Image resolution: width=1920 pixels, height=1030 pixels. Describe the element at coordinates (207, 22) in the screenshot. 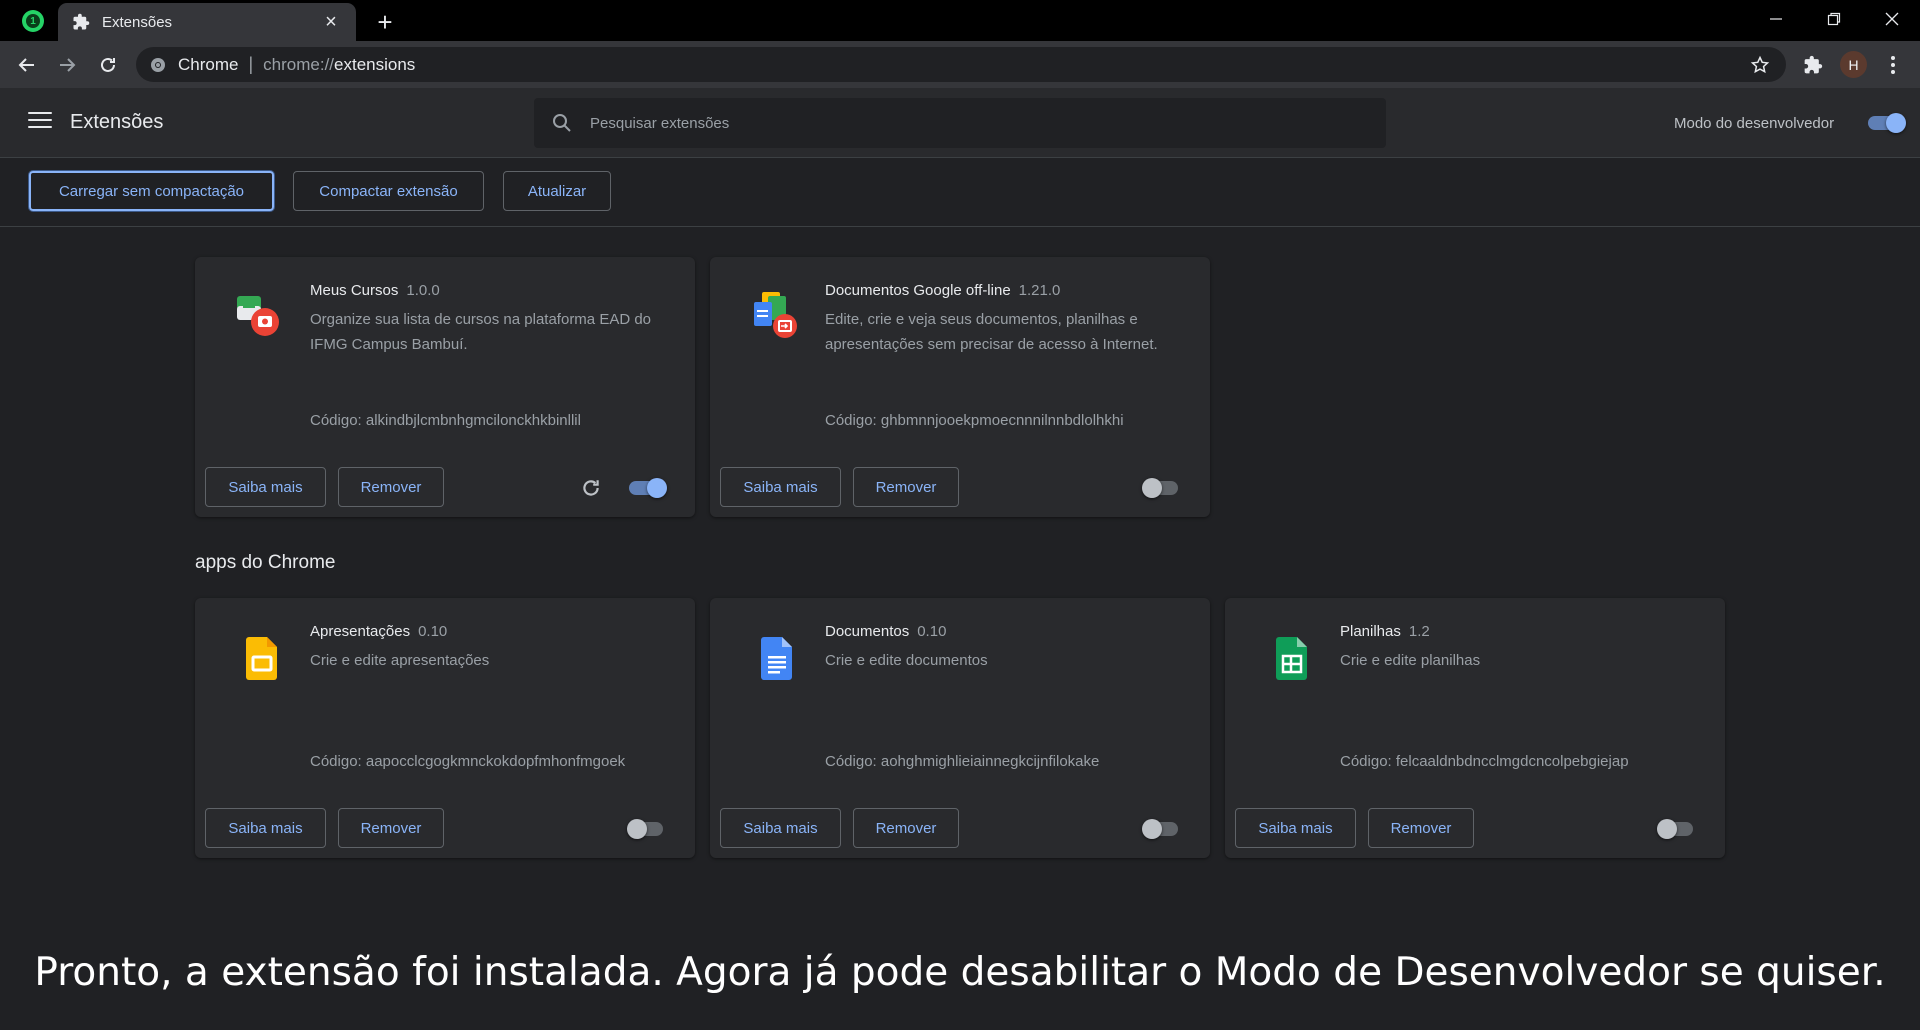

I see `tab-extensions: Extensões ×` at that location.